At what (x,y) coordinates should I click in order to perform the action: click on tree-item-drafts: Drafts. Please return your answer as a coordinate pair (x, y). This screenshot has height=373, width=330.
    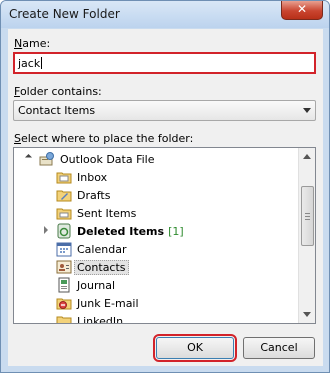
    Looking at the image, I should click on (83, 195).